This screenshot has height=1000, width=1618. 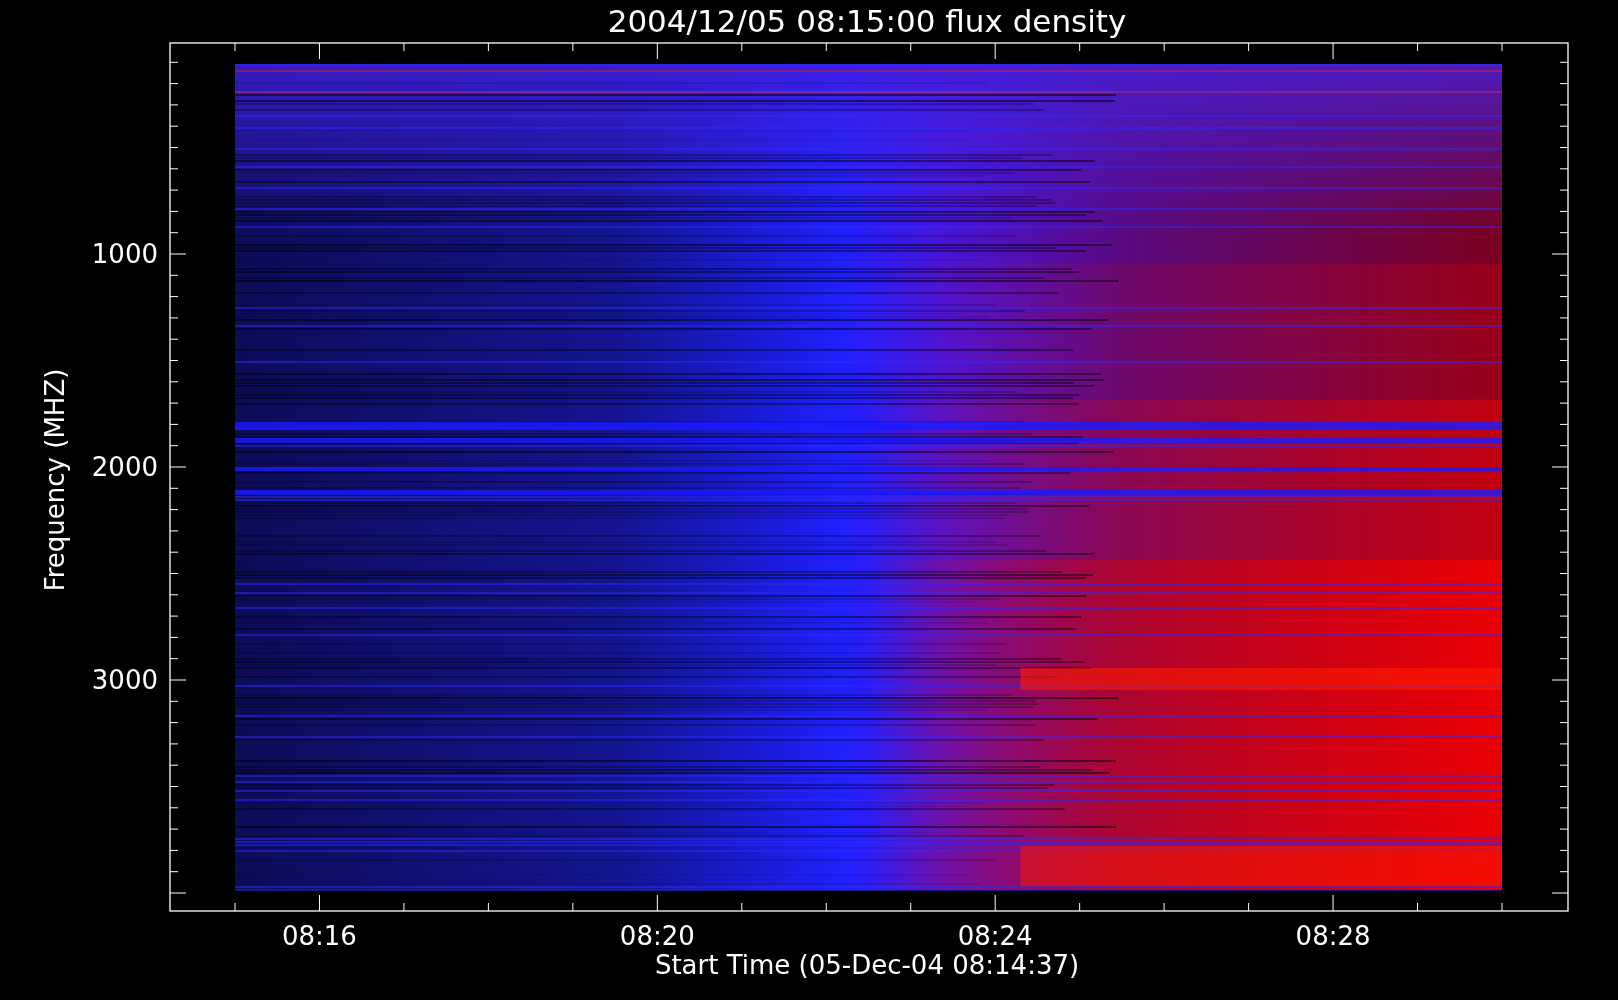 I want to click on y-tick-label: 3000, so click(x=124, y=680).